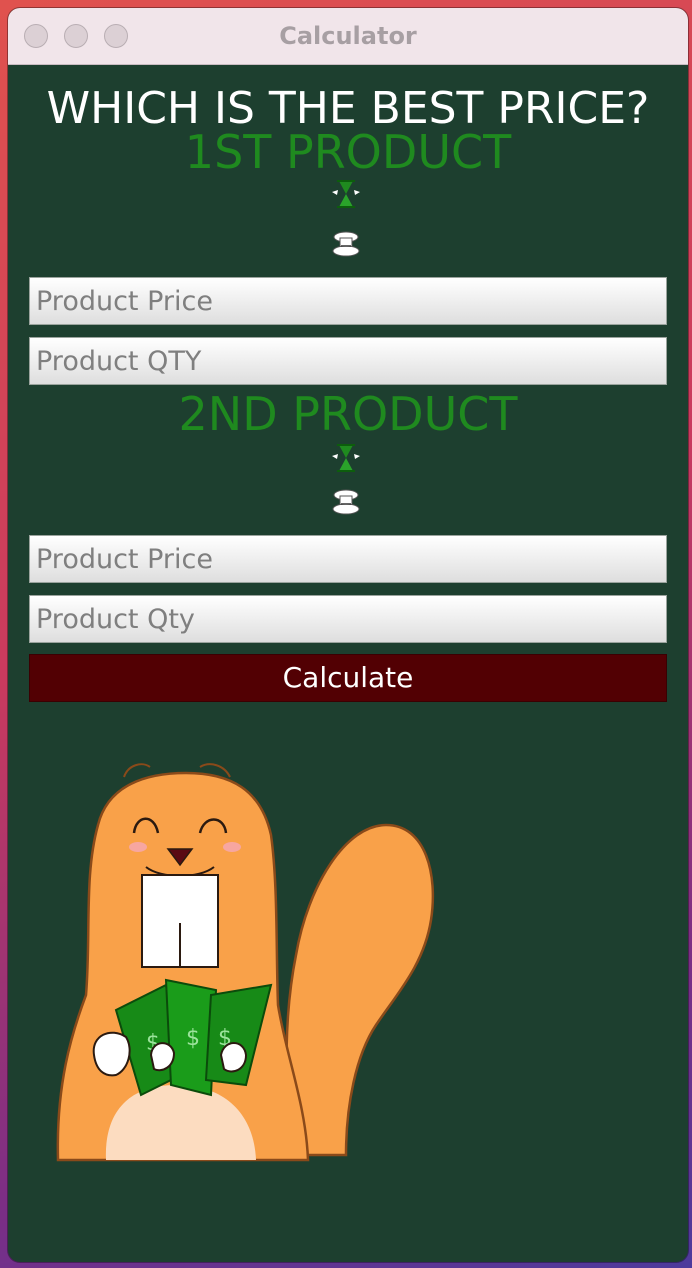  What do you see at coordinates (348, 301) in the screenshot?
I see `product-1-price-input` at bounding box center [348, 301].